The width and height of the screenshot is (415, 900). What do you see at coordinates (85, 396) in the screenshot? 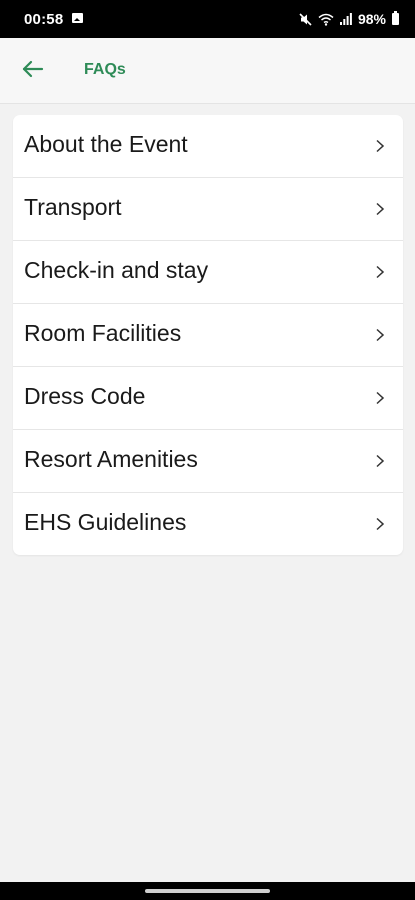
I see `faq-item-label: Dress Code` at bounding box center [85, 396].